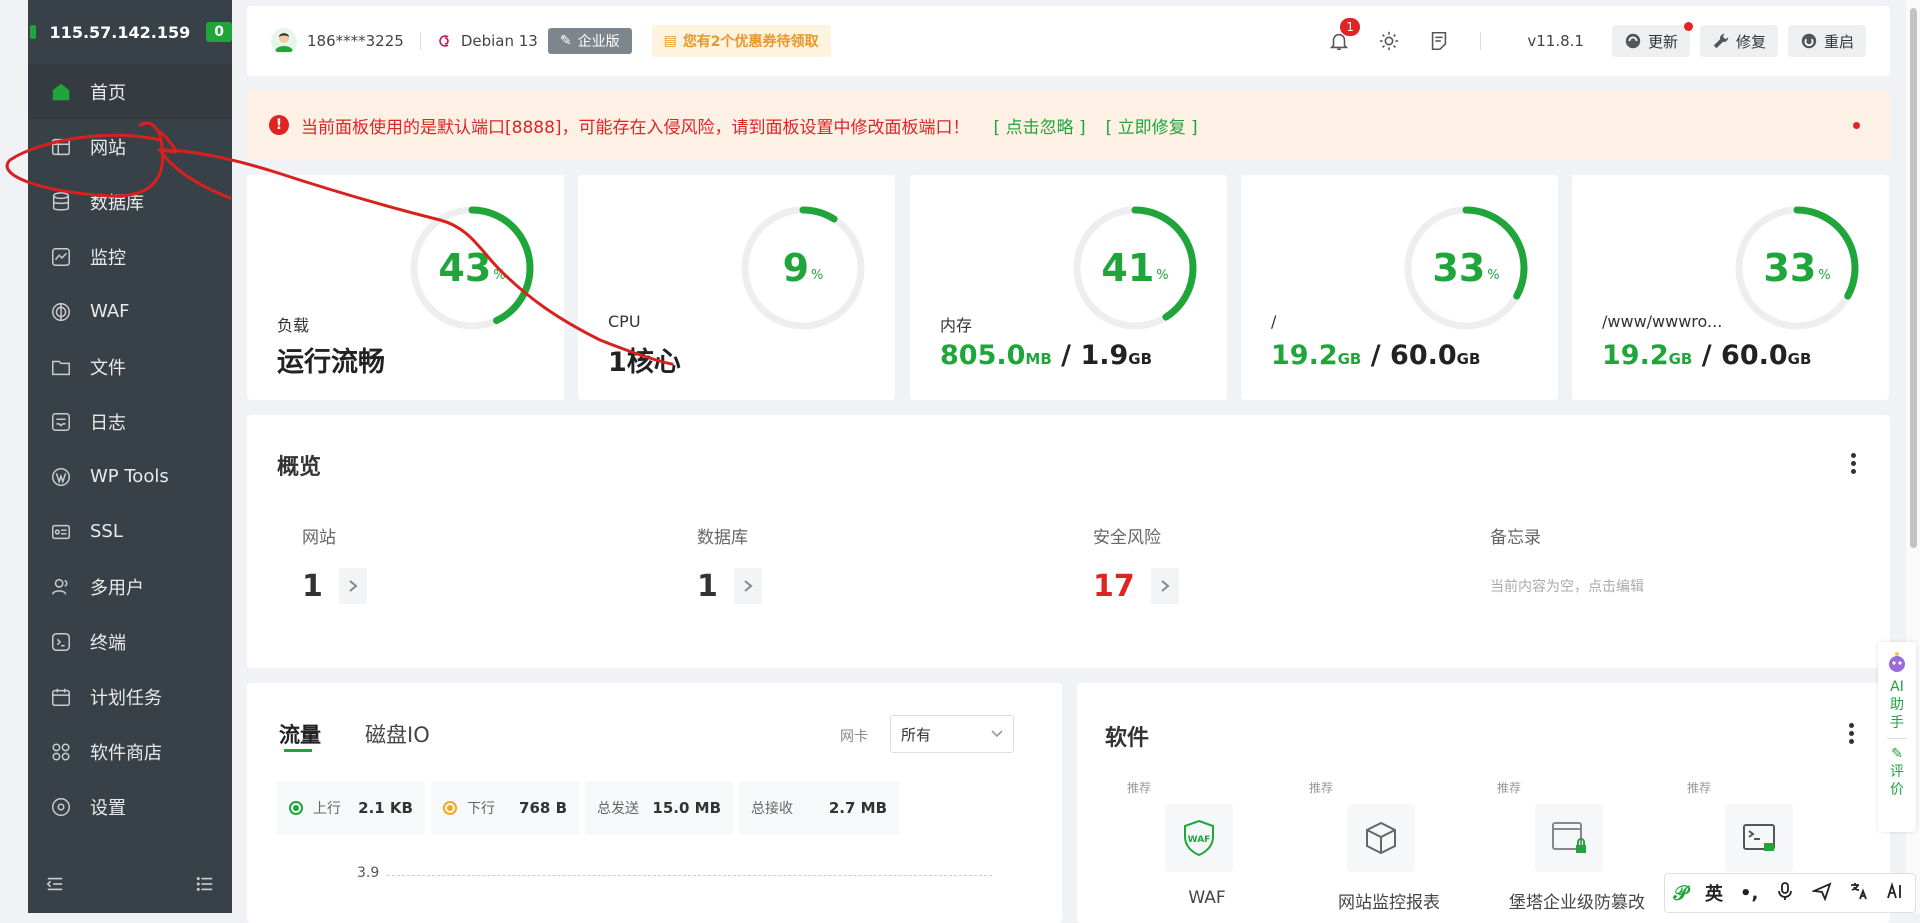 The image size is (1920, 923). Describe the element at coordinates (61, 587) in the screenshot. I see `users-icon` at that location.